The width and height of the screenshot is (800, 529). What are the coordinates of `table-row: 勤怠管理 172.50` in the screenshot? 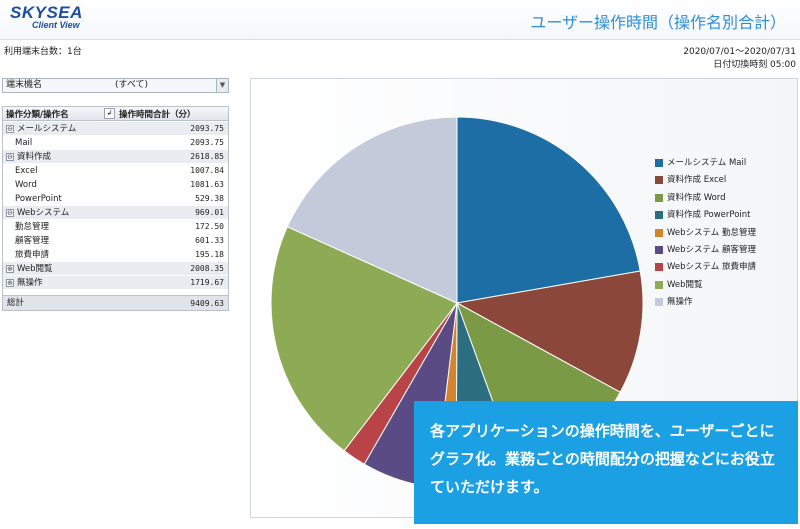 It's located at (115, 227).